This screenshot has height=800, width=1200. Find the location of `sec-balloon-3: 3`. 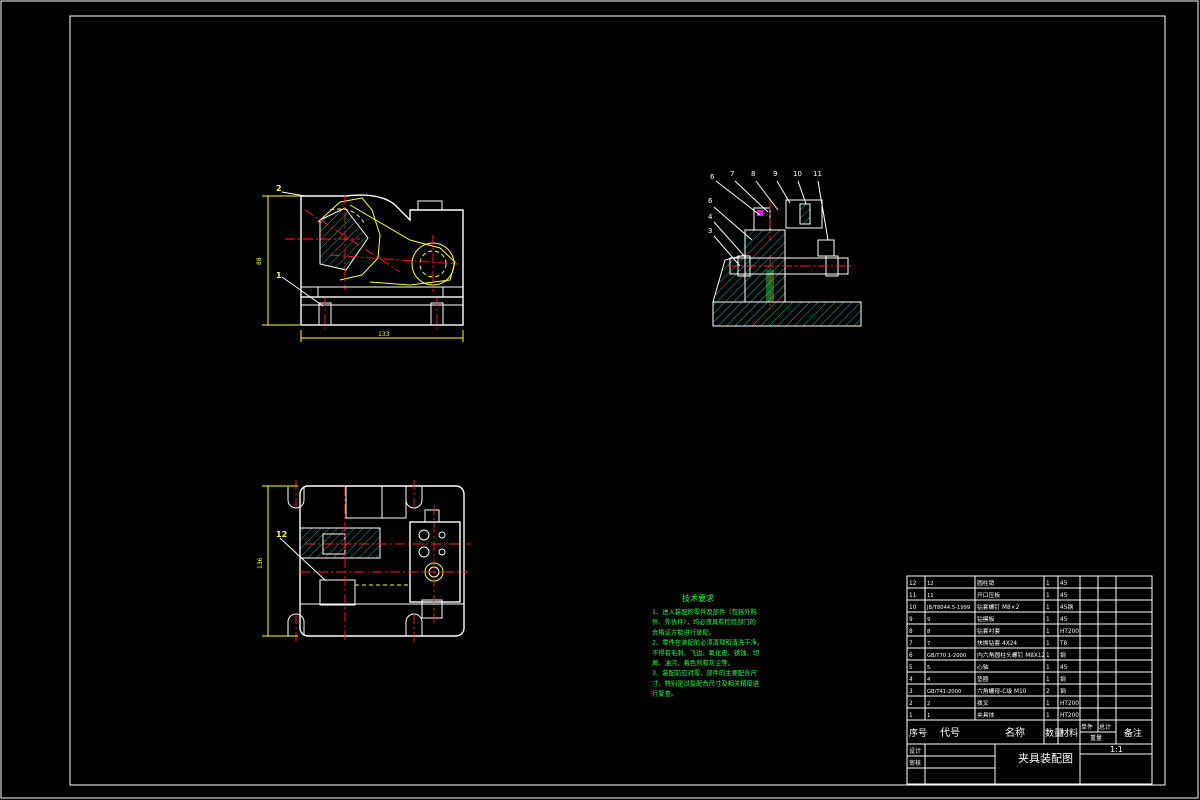

sec-balloon-3: 3 is located at coordinates (710, 231).